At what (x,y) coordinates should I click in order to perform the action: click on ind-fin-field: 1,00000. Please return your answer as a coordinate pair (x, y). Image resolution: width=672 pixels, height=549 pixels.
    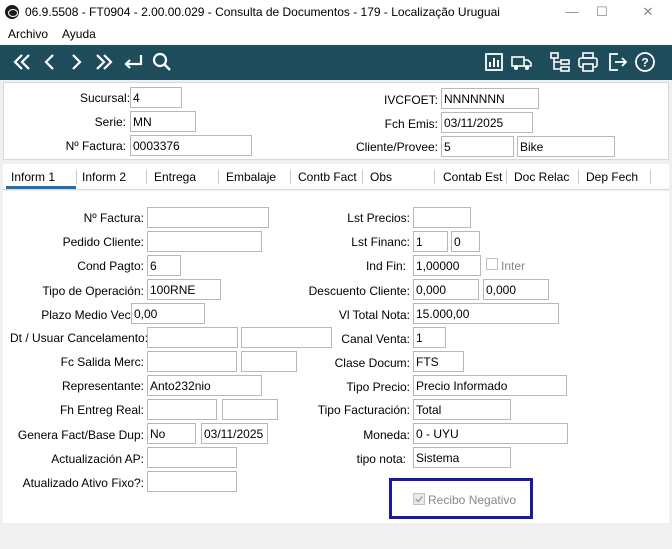
    Looking at the image, I should click on (447, 265).